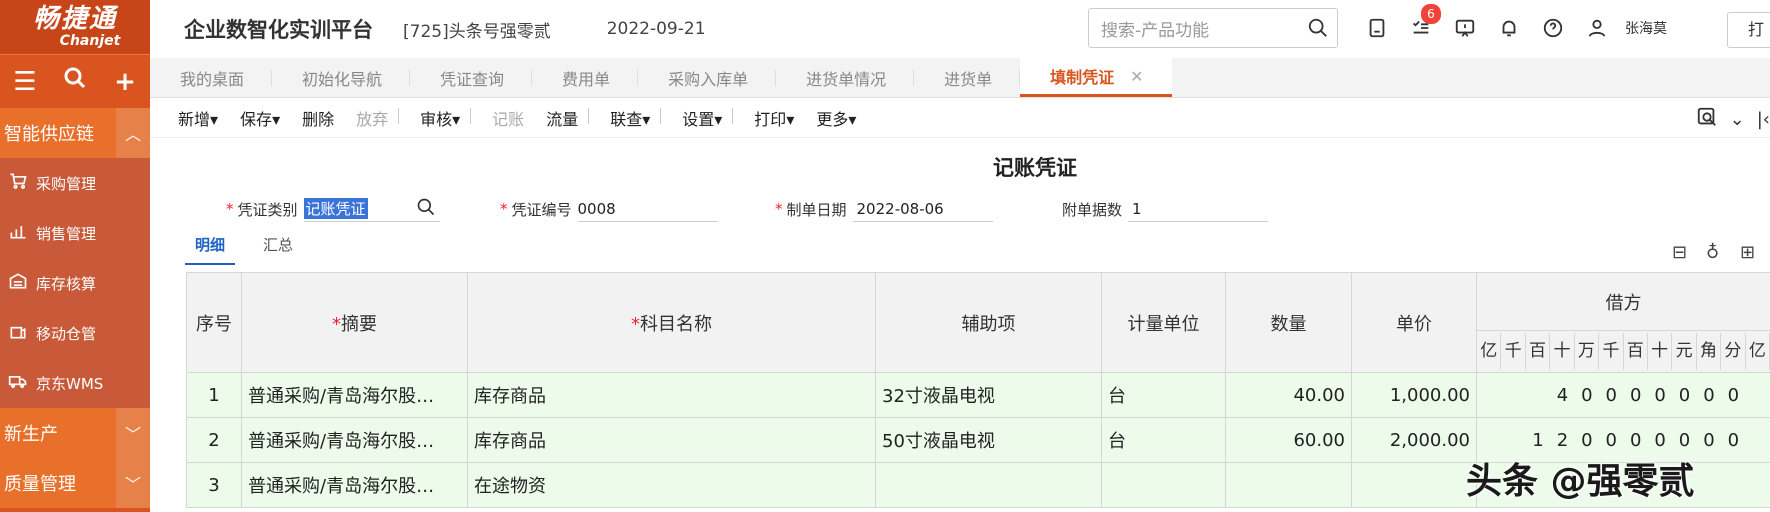 This screenshot has width=1770, height=512. Describe the element at coordinates (1597, 28) in the screenshot. I see `user-icon` at that location.